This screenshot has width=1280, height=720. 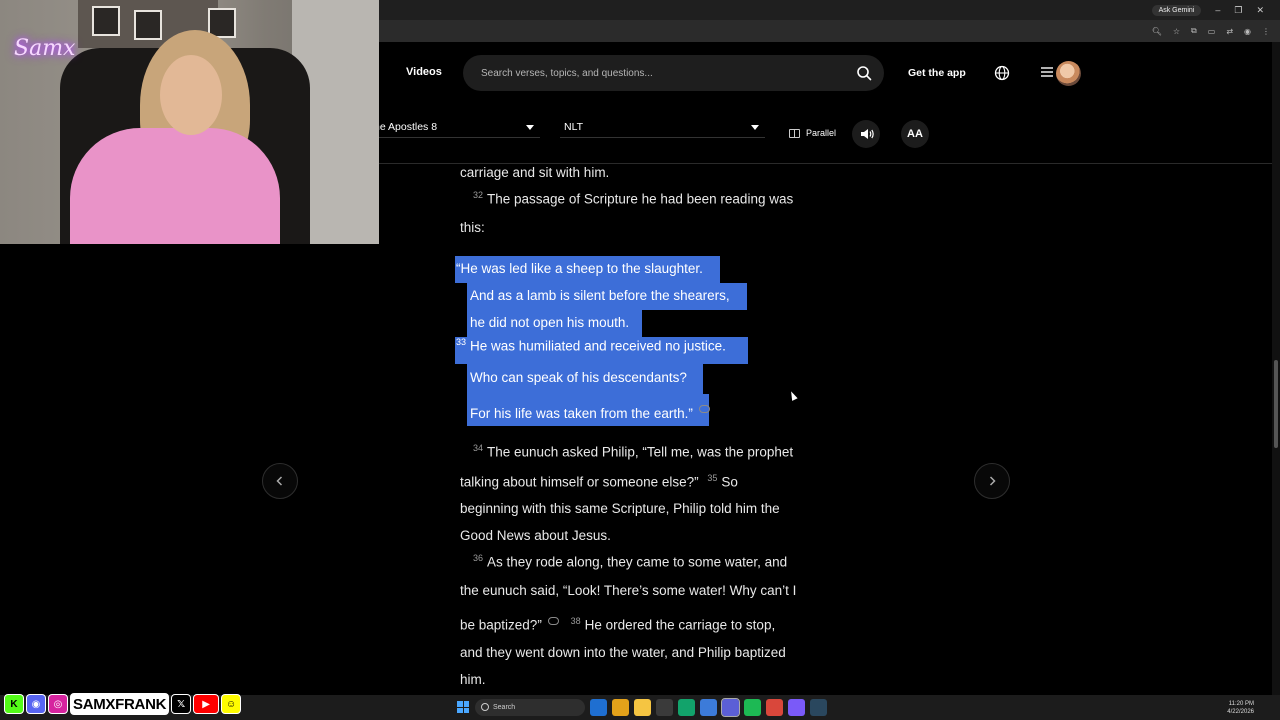 I want to click on poetry-line: Who can speak of his descendants?, so click(x=578, y=377).